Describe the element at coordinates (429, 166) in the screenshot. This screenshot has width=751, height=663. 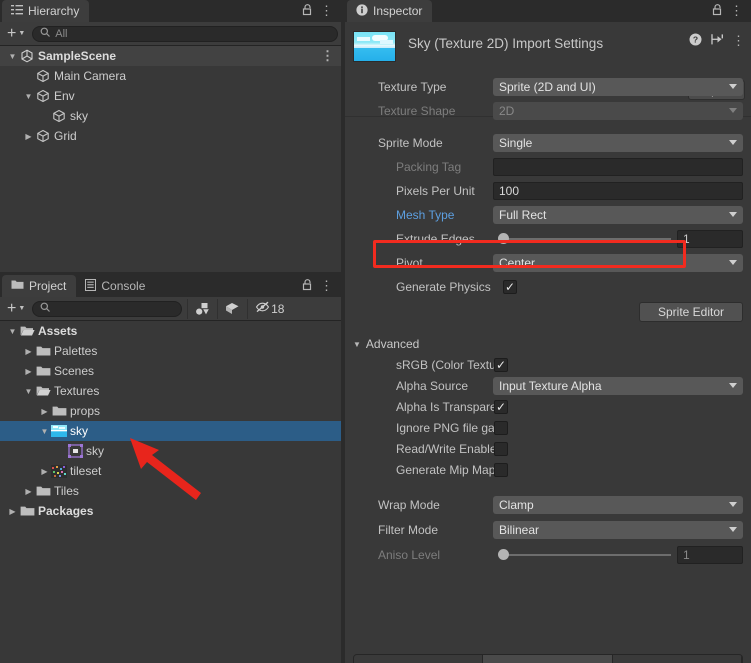
I see `packing-tag-label: Packing Tag` at that location.